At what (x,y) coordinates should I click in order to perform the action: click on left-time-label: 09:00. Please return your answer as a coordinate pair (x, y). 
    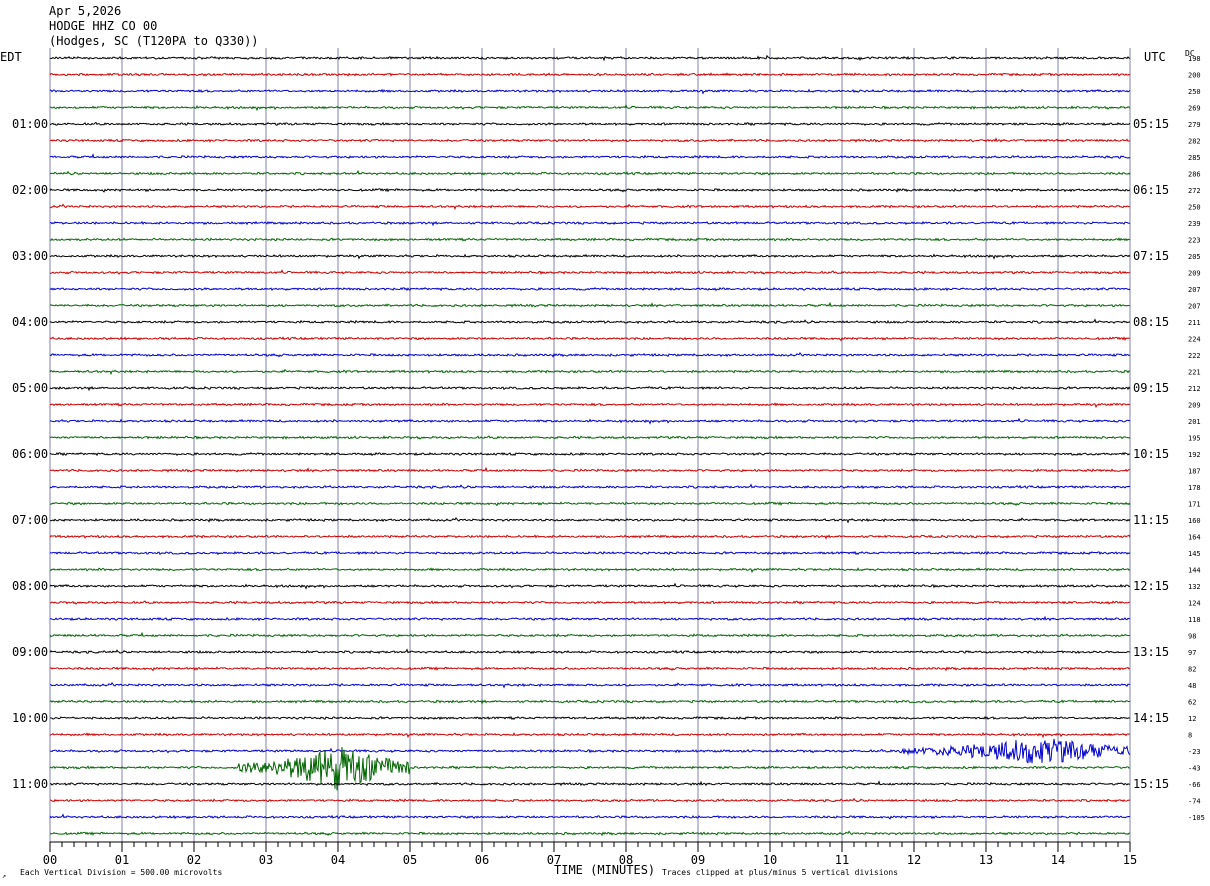
    Looking at the image, I should click on (30, 652).